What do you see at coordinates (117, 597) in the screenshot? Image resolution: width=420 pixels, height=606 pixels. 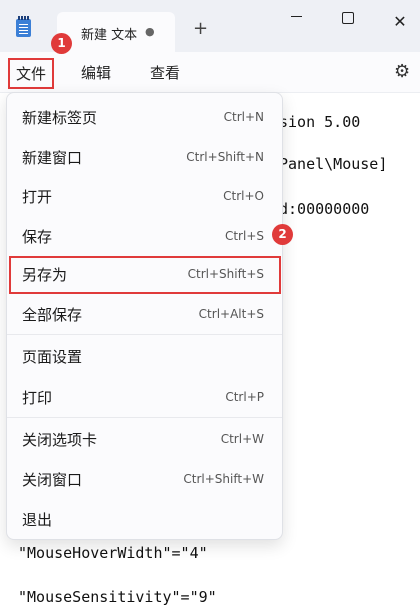 I see `editor-line: "MouseSensitivity"="9"` at bounding box center [117, 597].